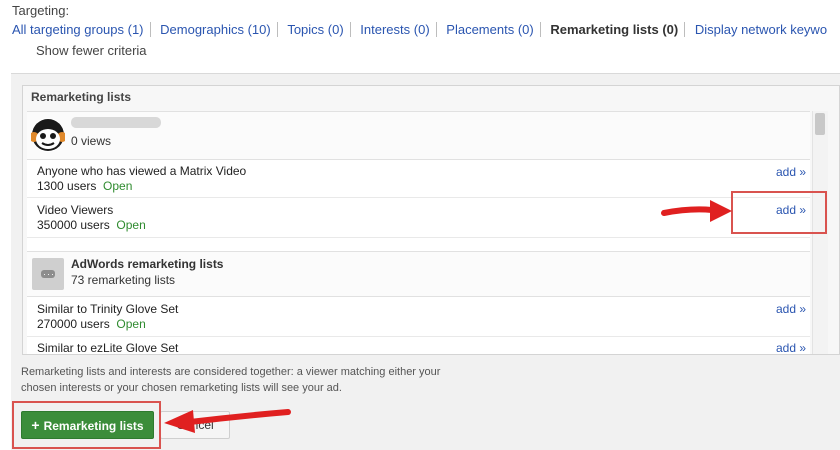 Image resolution: width=840 pixels, height=450 pixels. What do you see at coordinates (108, 309) in the screenshot?
I see `list-name: Similar to Trinity Glove Set` at bounding box center [108, 309].